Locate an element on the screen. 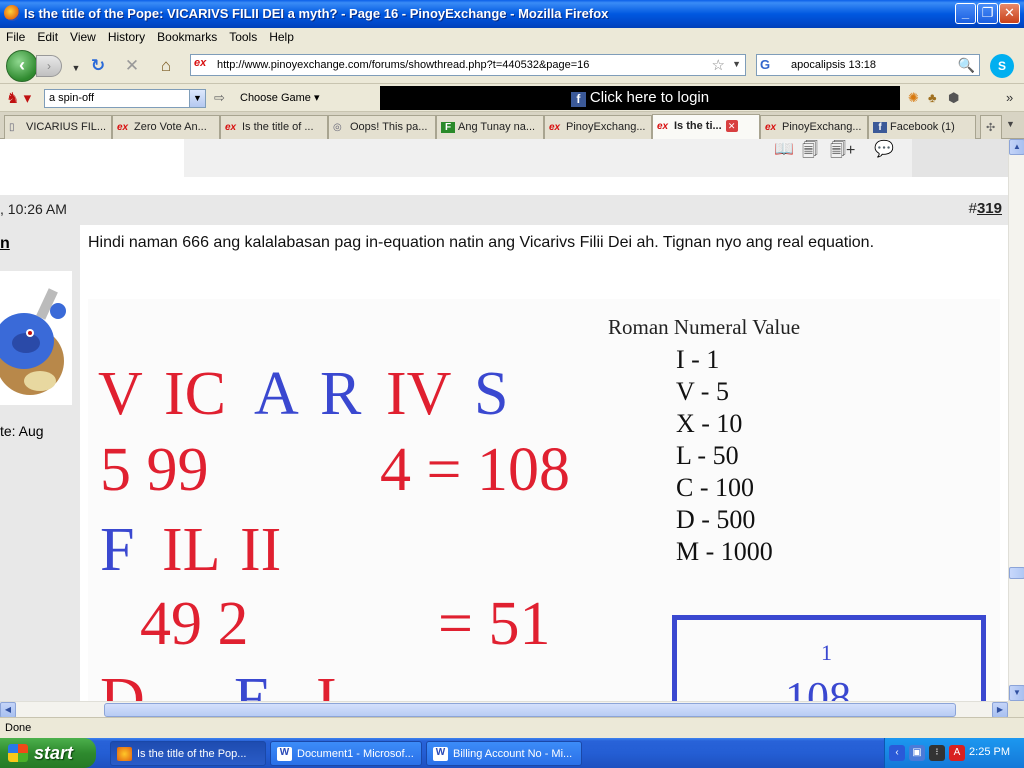  row2-values: 5 99 is located at coordinates (154, 470).